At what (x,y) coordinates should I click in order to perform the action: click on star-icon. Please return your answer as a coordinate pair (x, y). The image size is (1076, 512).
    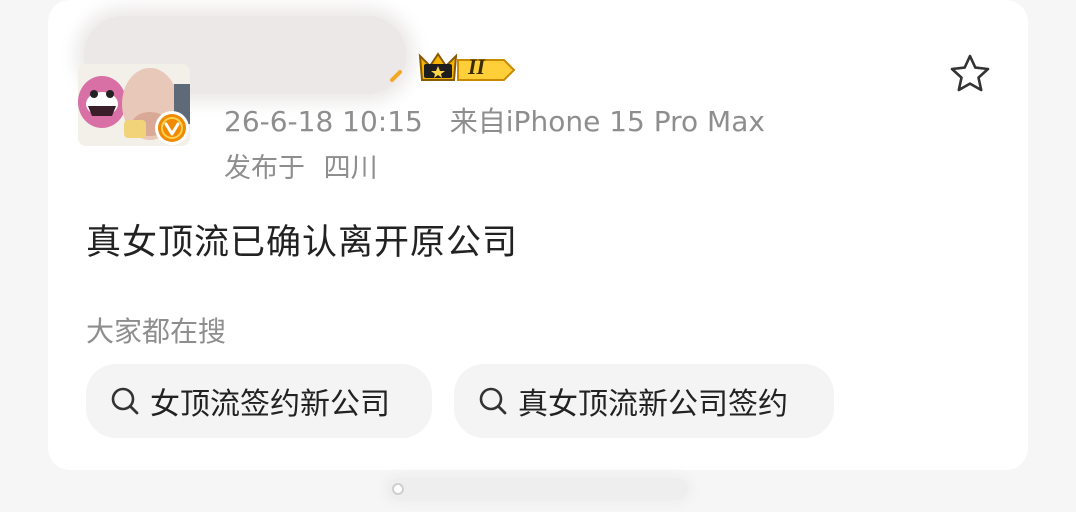
    Looking at the image, I should click on (970, 74).